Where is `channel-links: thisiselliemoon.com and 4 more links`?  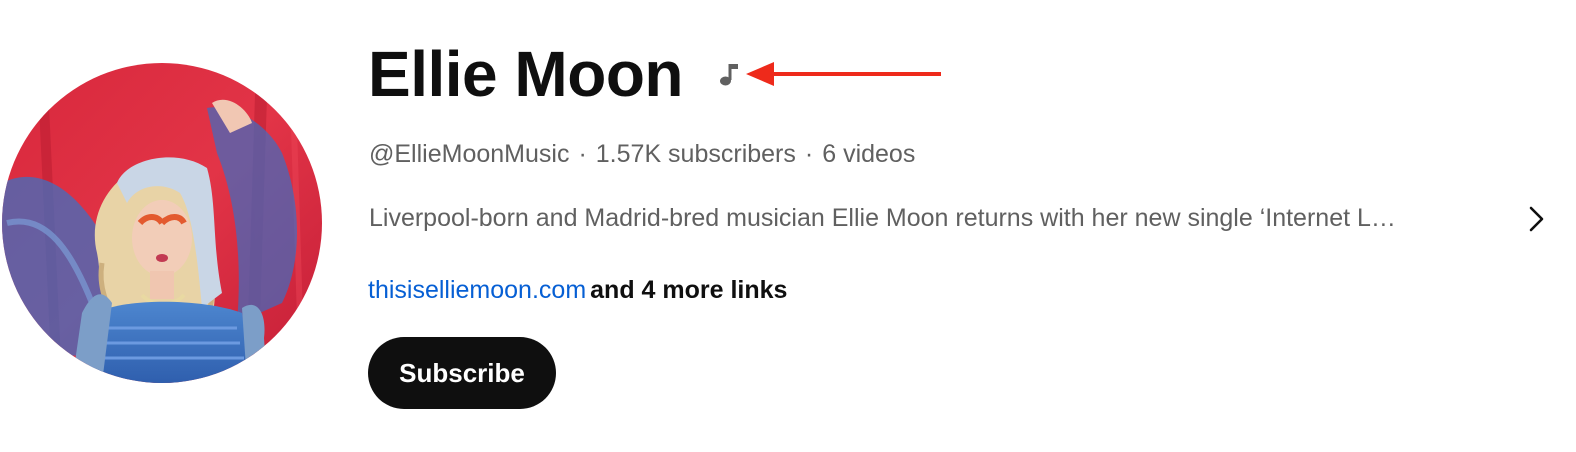 channel-links: thisiselliemoon.com and 4 more links is located at coordinates (577, 290).